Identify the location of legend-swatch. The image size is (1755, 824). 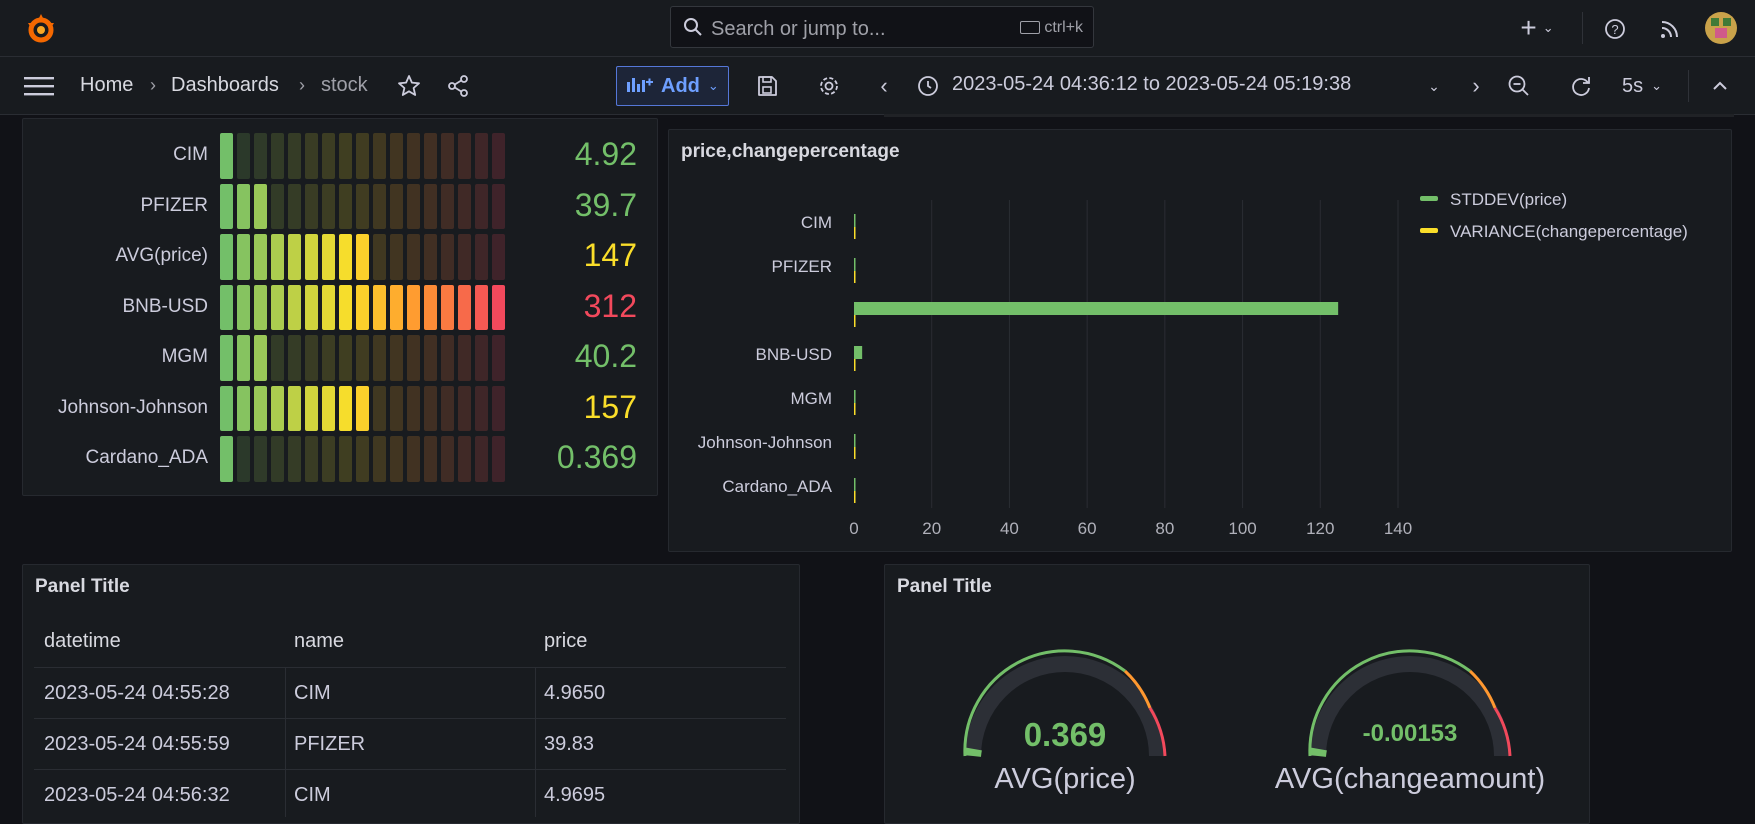
(1429, 198).